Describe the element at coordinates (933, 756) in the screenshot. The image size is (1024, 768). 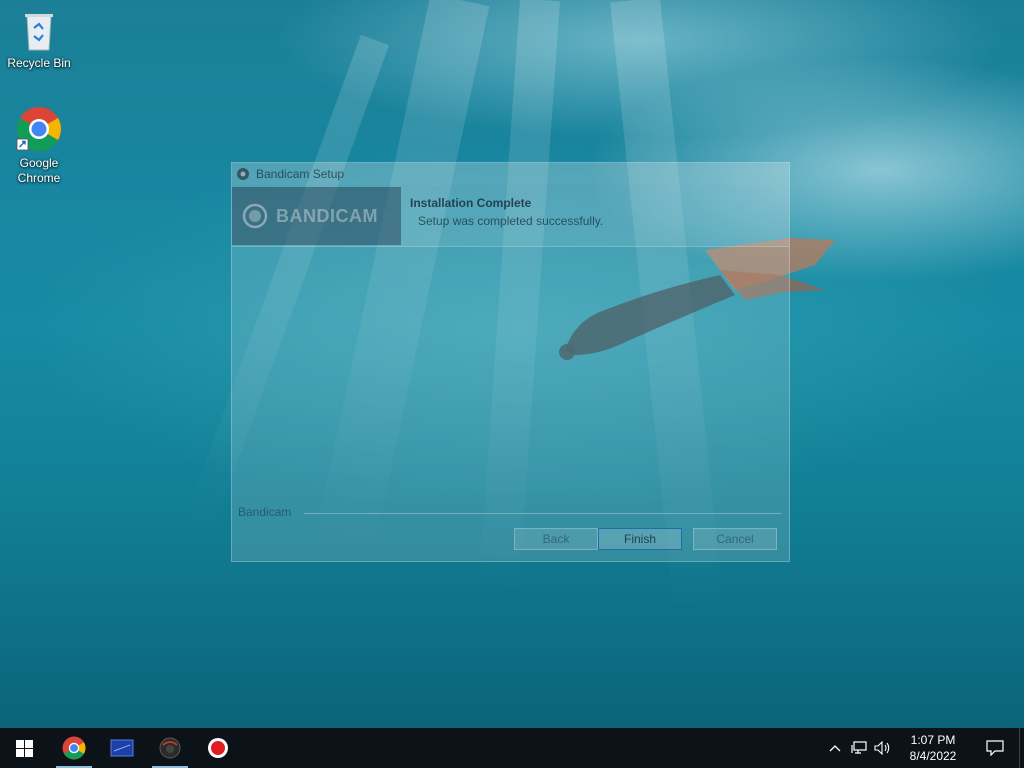
I see `clock-date: 8/4/2022` at that location.